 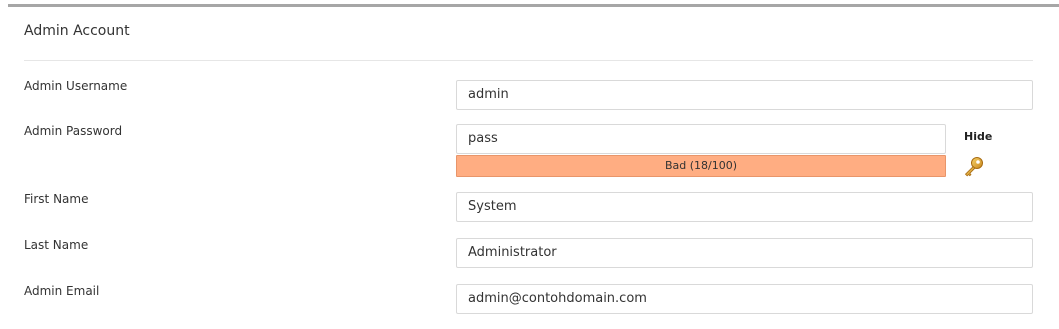 What do you see at coordinates (744, 253) in the screenshot?
I see `last-name-input: Administrator` at bounding box center [744, 253].